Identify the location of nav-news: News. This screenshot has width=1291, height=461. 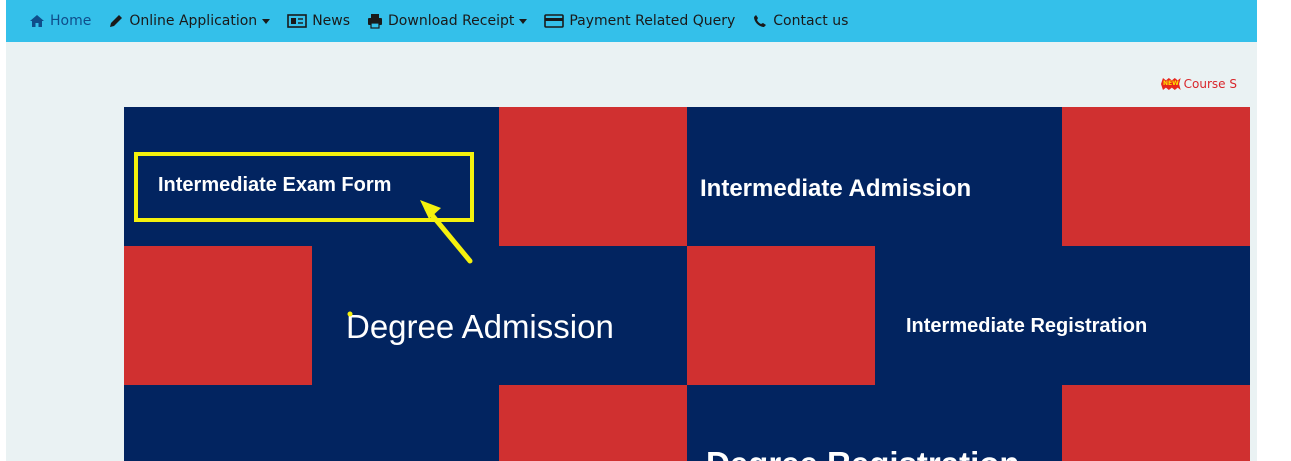
(318, 21).